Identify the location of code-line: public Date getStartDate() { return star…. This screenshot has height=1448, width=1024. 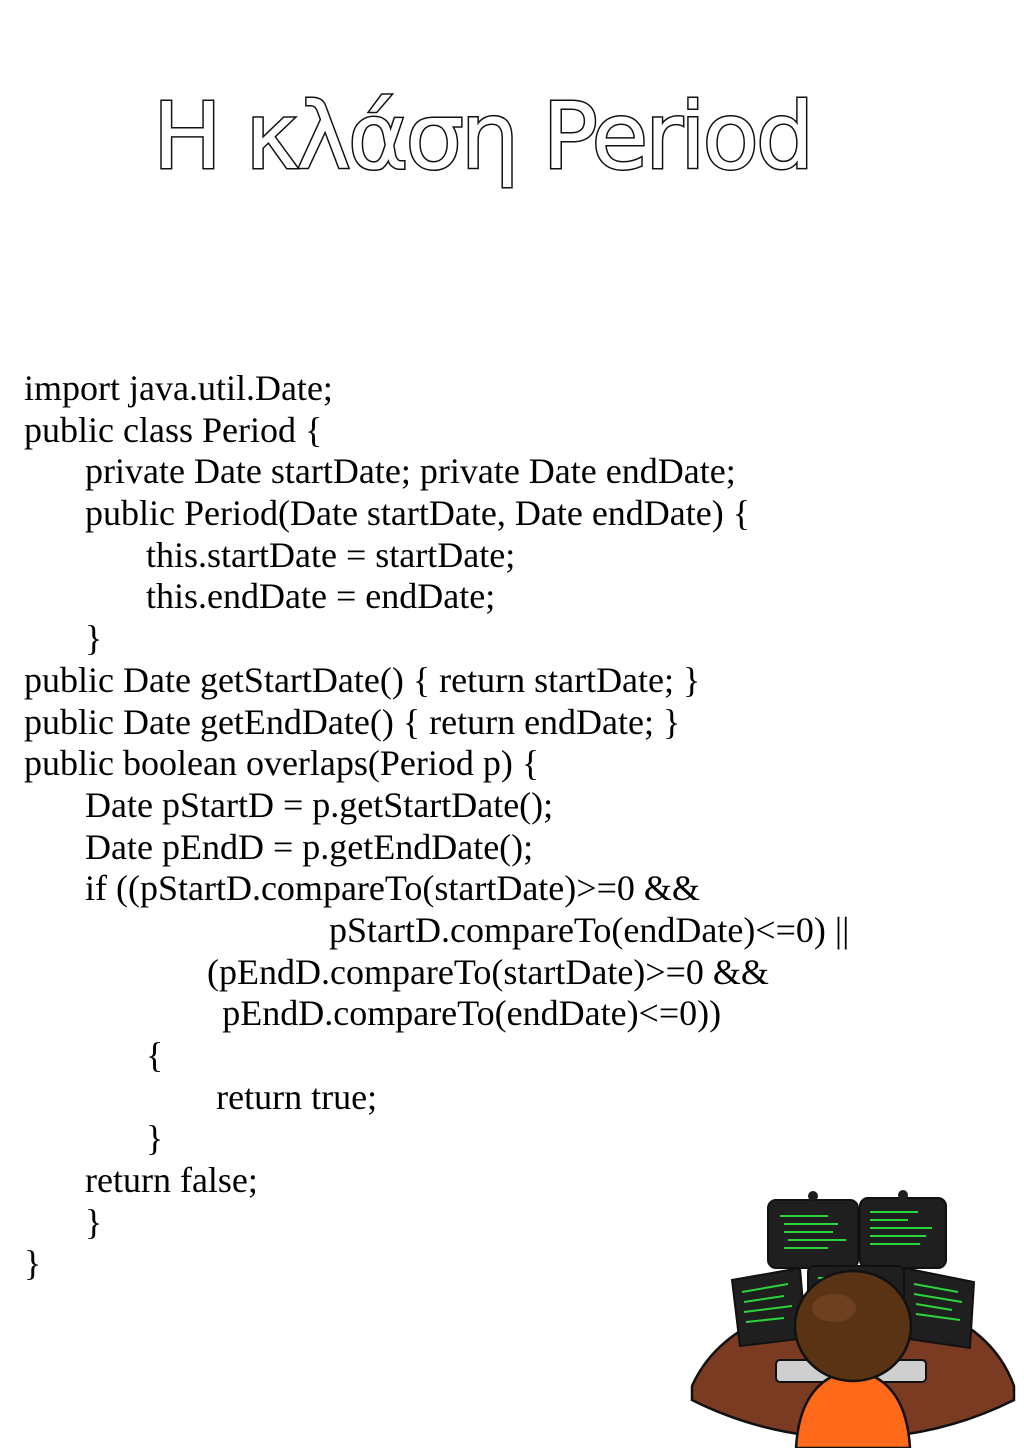
(362, 679).